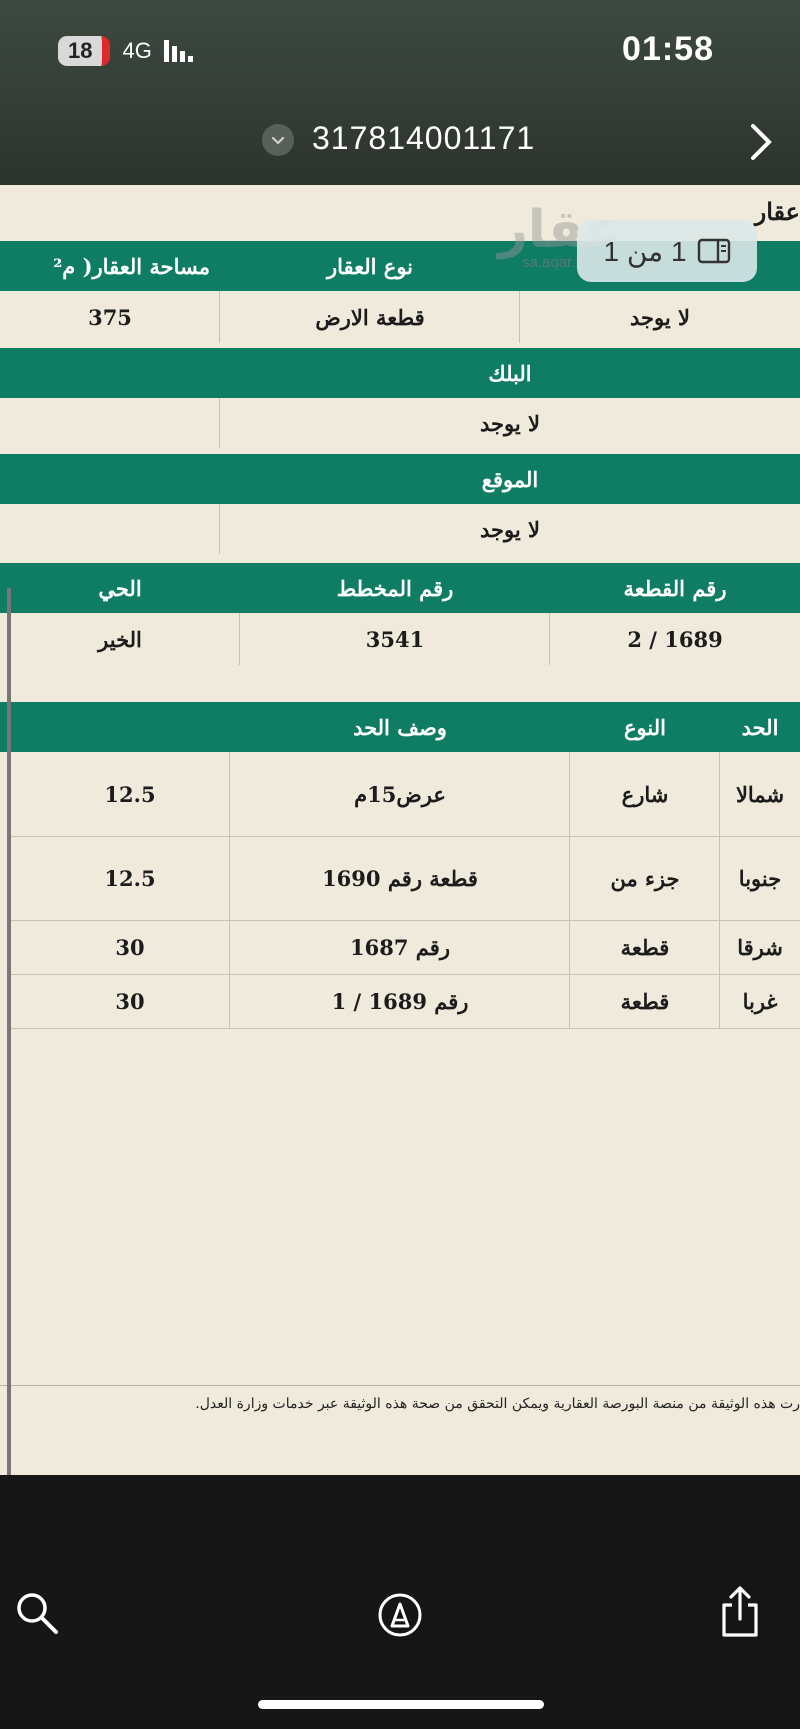  I want to click on top-bar: 18 4G 01:58 317814001171, so click(400, 92).